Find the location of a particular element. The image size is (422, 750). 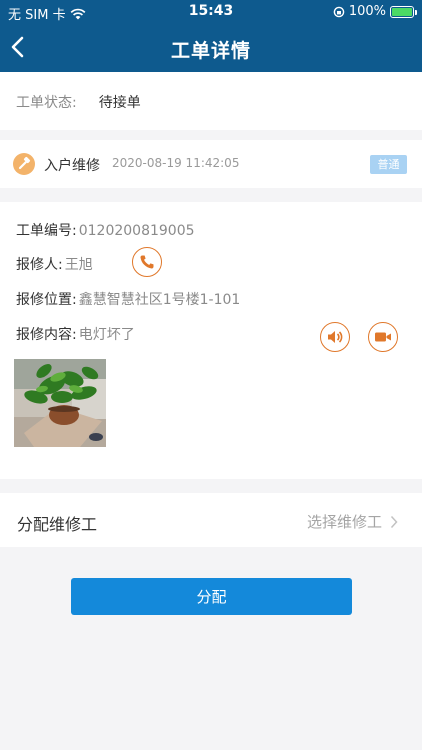

select-worker-placeholder: 选择维修工 is located at coordinates (344, 522).